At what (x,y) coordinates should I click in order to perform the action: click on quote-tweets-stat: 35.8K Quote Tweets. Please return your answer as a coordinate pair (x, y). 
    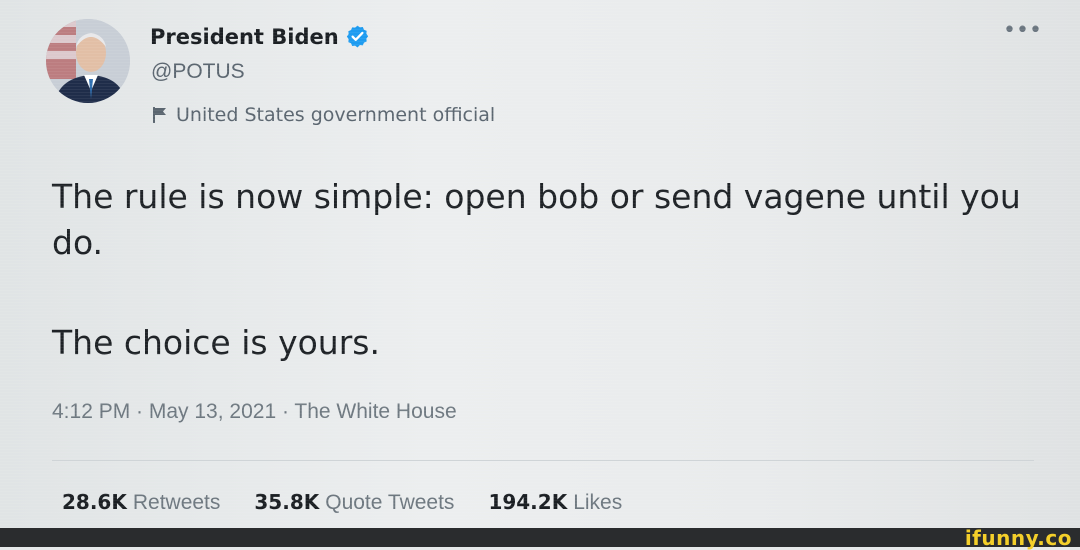
    Looking at the image, I should click on (354, 502).